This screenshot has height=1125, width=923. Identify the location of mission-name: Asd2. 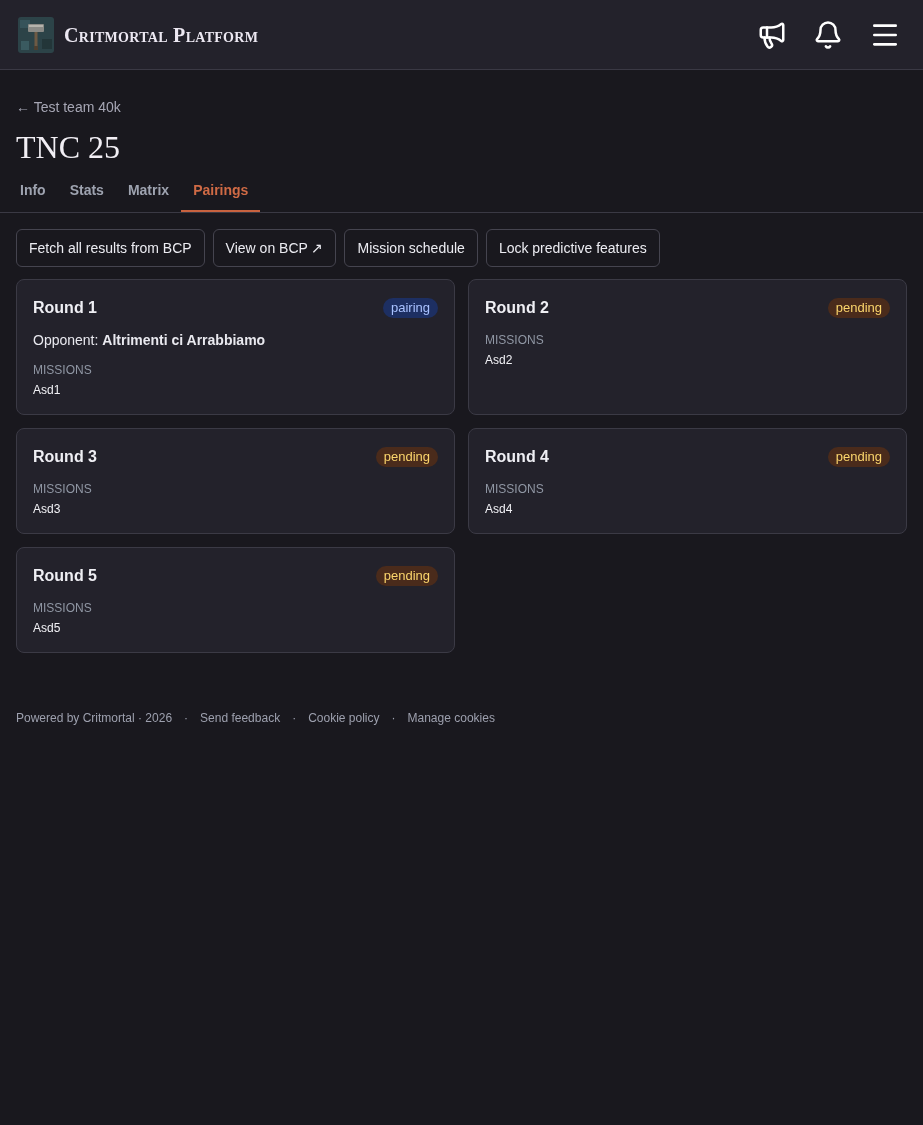
(499, 360).